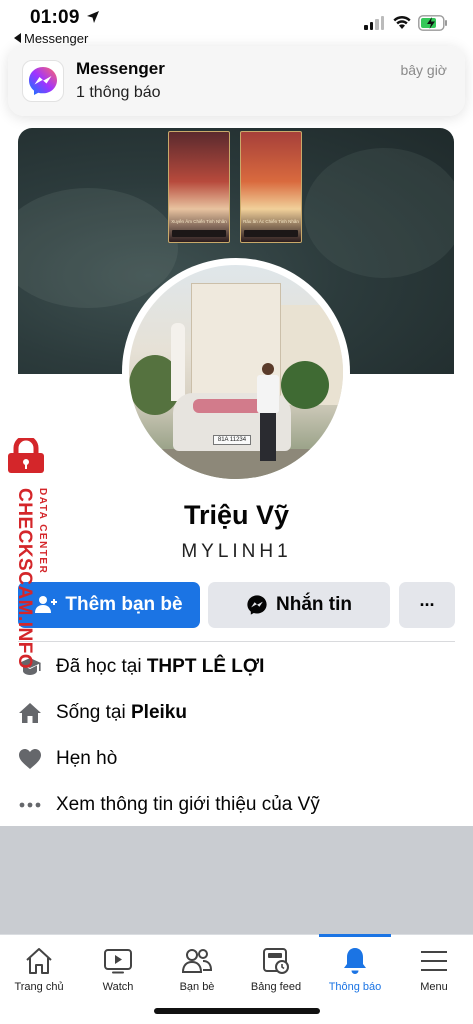 The height and width of the screenshot is (1024, 473). What do you see at coordinates (101, 666) in the screenshot?
I see `education-prefix: Đã học tại` at bounding box center [101, 666].